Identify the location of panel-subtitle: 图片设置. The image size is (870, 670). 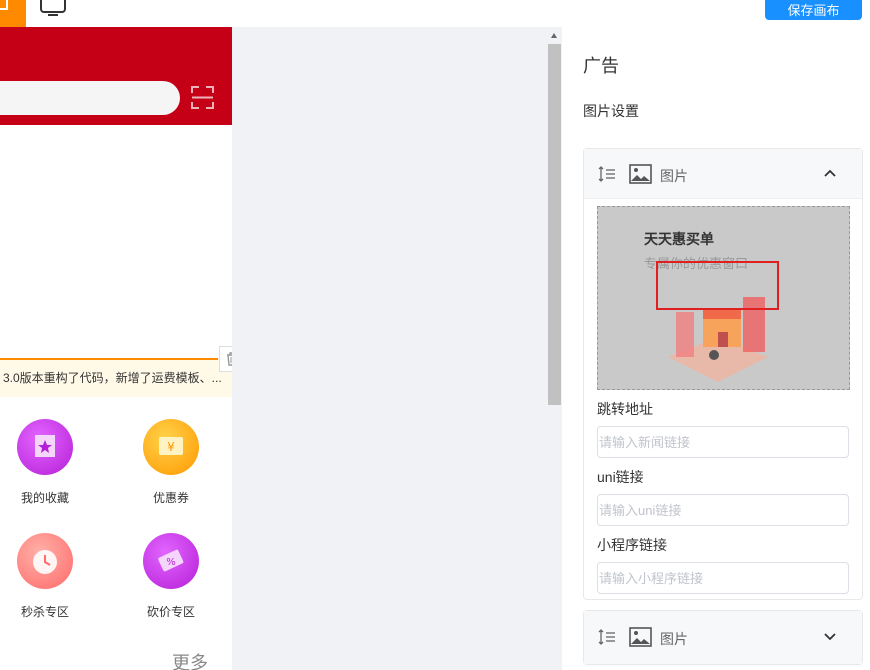
(611, 111).